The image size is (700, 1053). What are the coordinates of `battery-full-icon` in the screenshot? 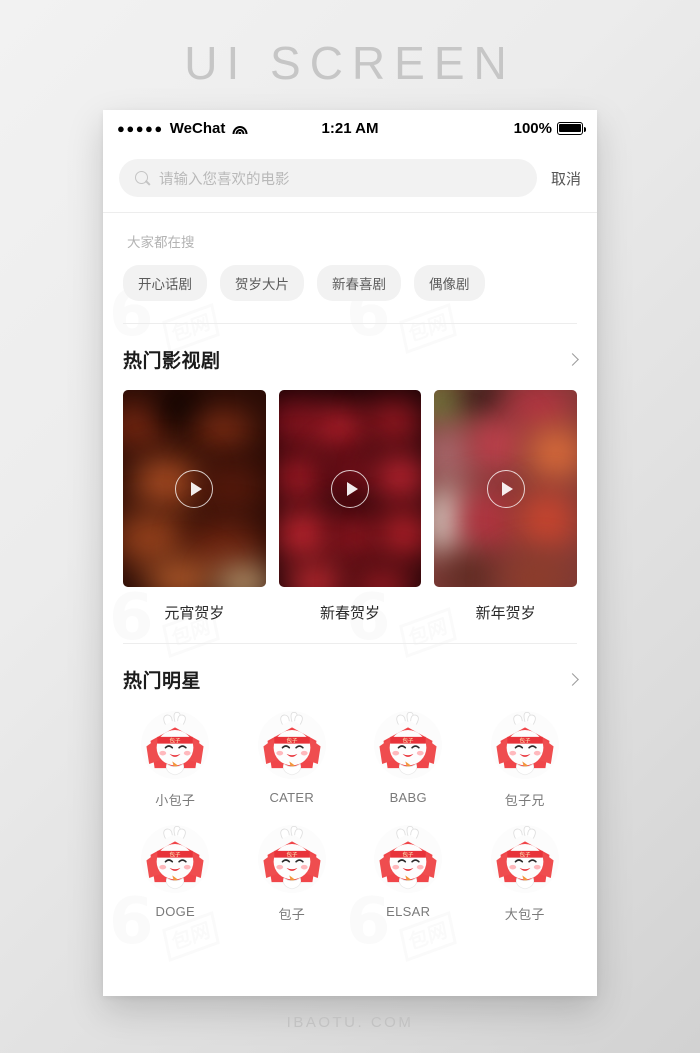 It's located at (572, 128).